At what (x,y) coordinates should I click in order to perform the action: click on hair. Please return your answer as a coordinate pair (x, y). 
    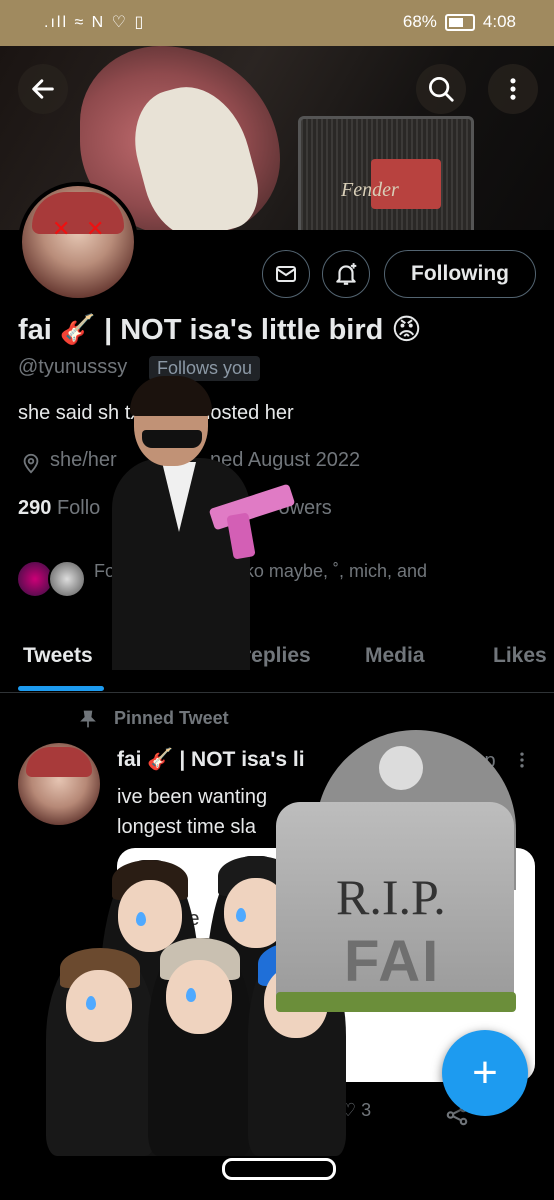
    Looking at the image, I should click on (171, 396).